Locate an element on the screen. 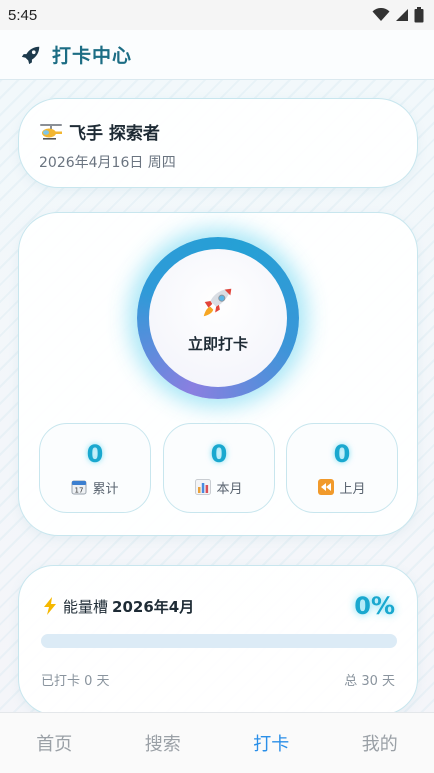 The image size is (434, 773). lightning-icon is located at coordinates (50, 606).